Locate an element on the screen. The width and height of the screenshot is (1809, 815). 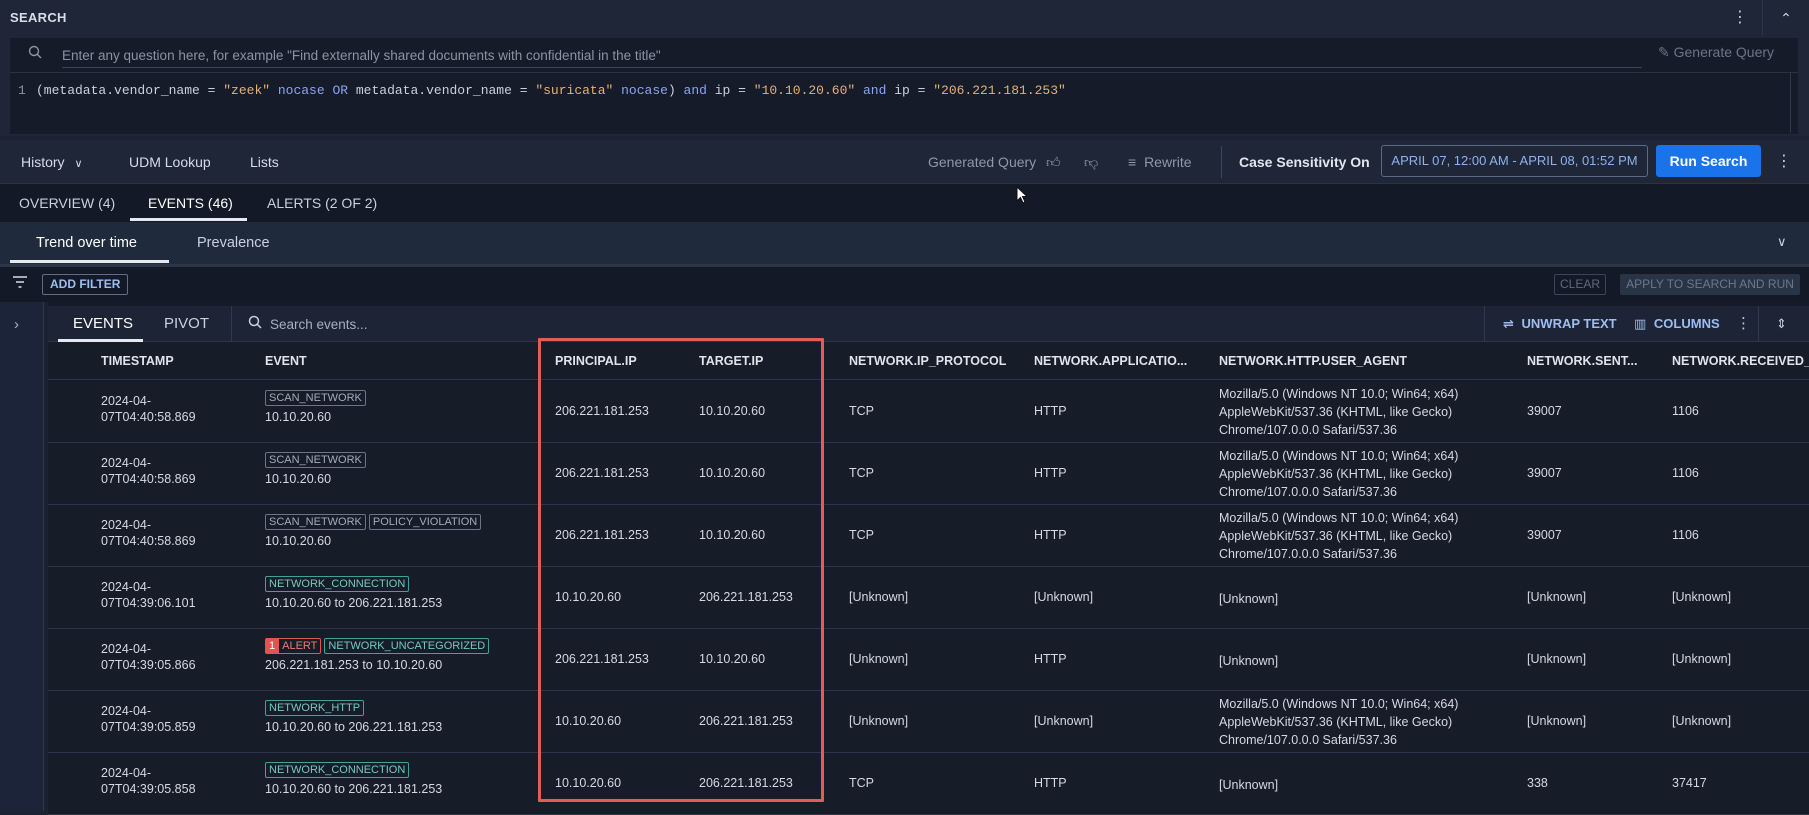
query-token: "10.10.20.60" is located at coordinates (804, 90).